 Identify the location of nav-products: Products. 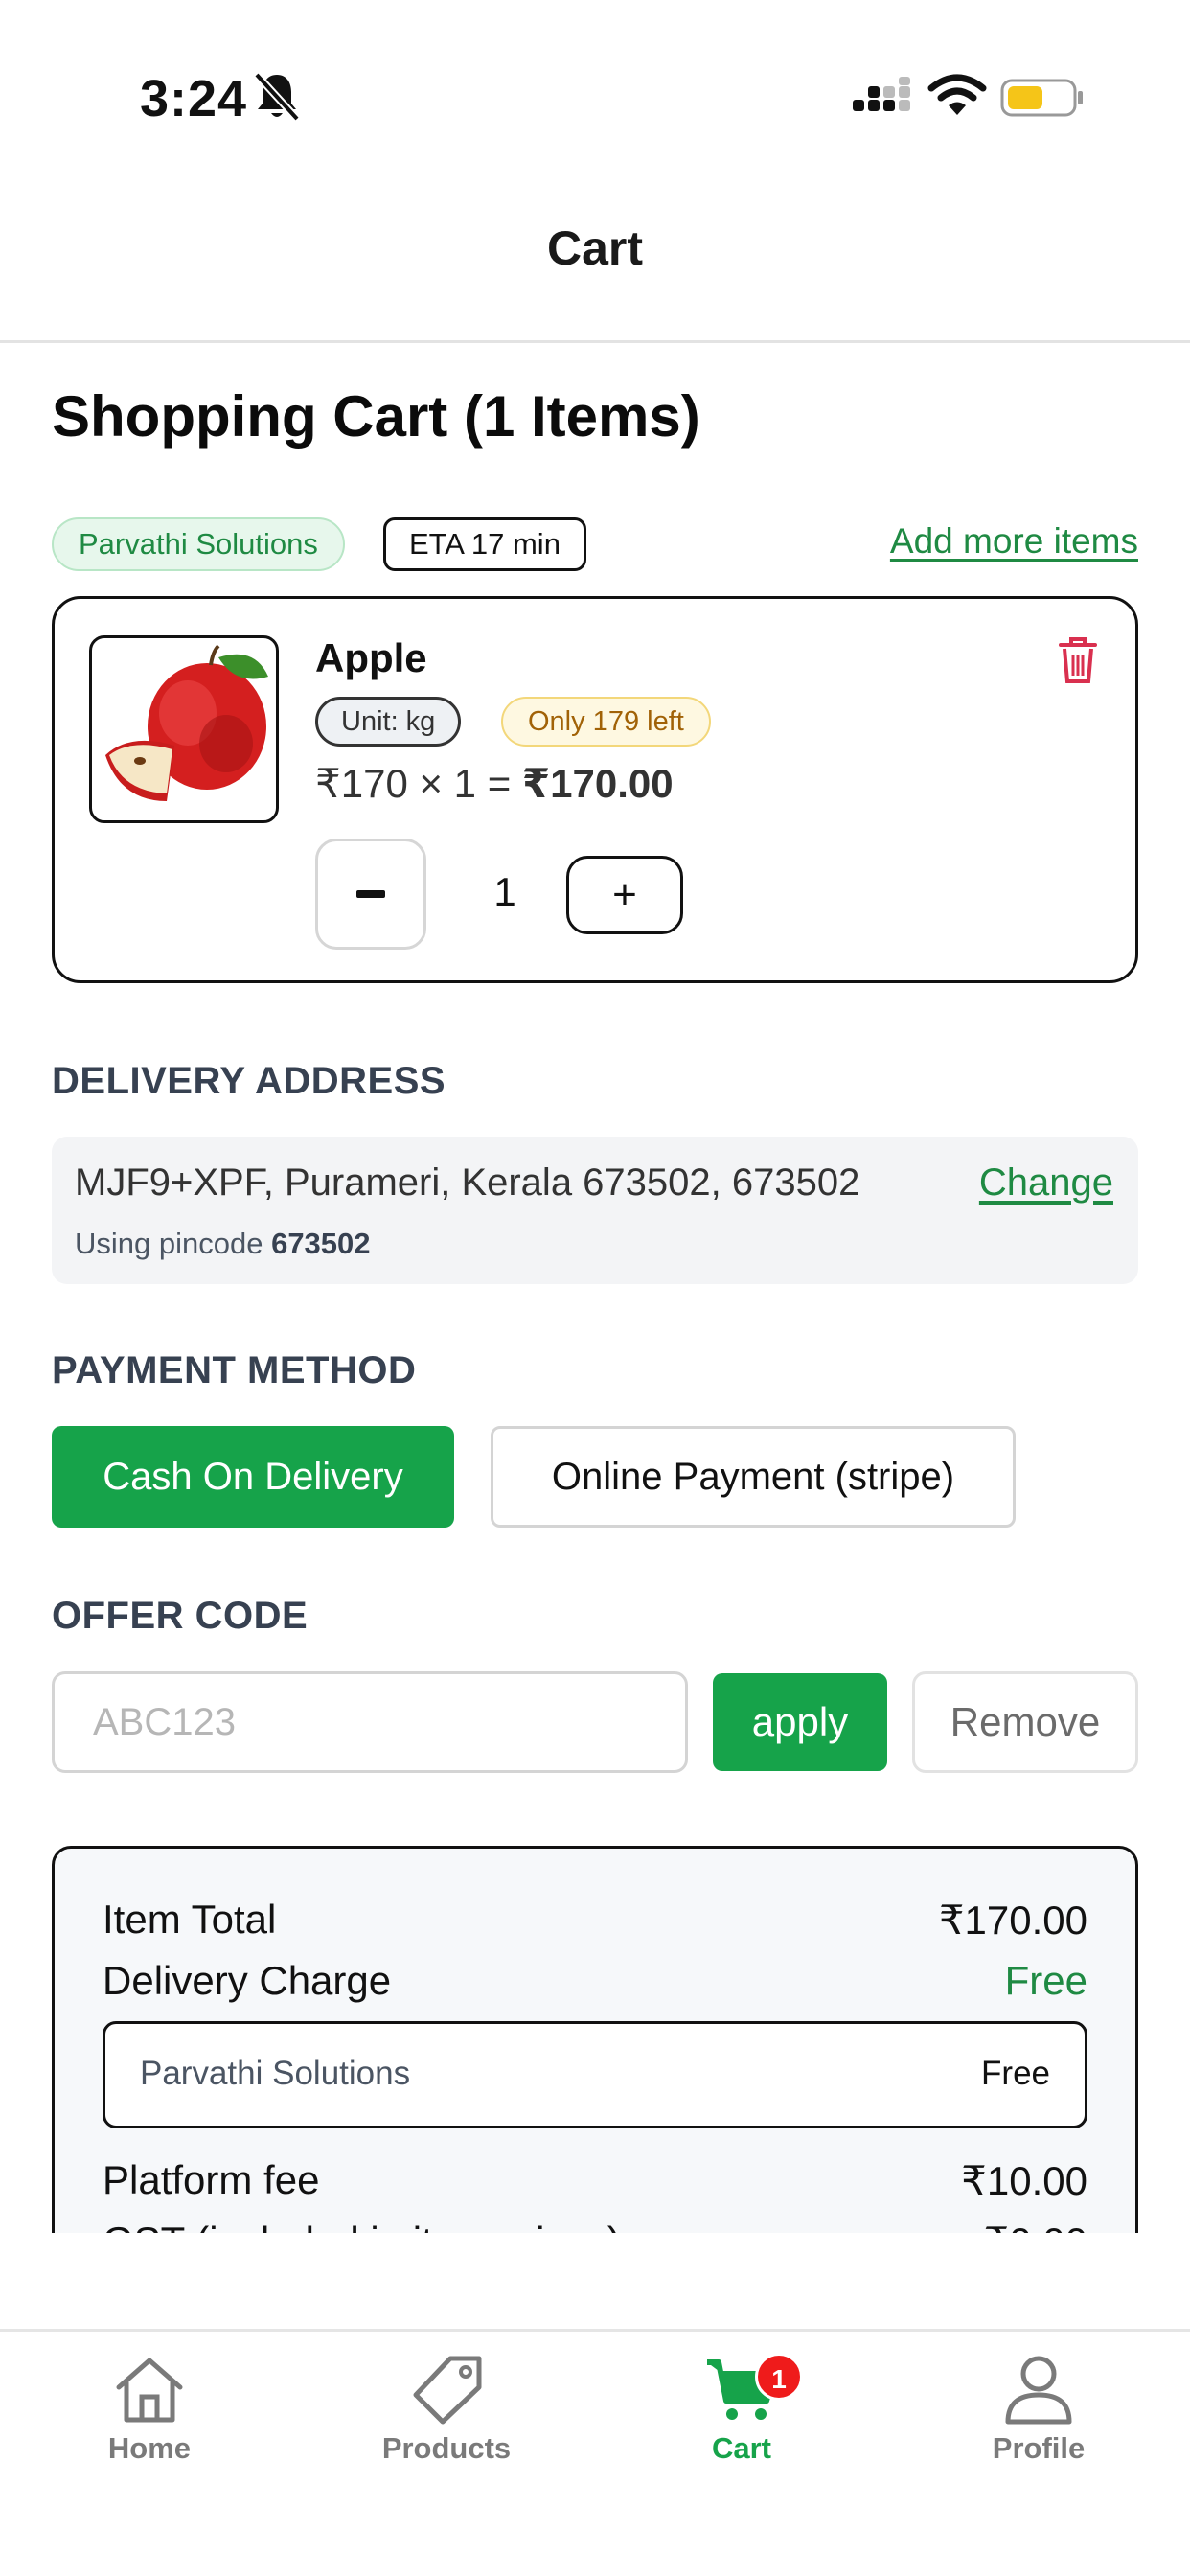
(447, 2409).